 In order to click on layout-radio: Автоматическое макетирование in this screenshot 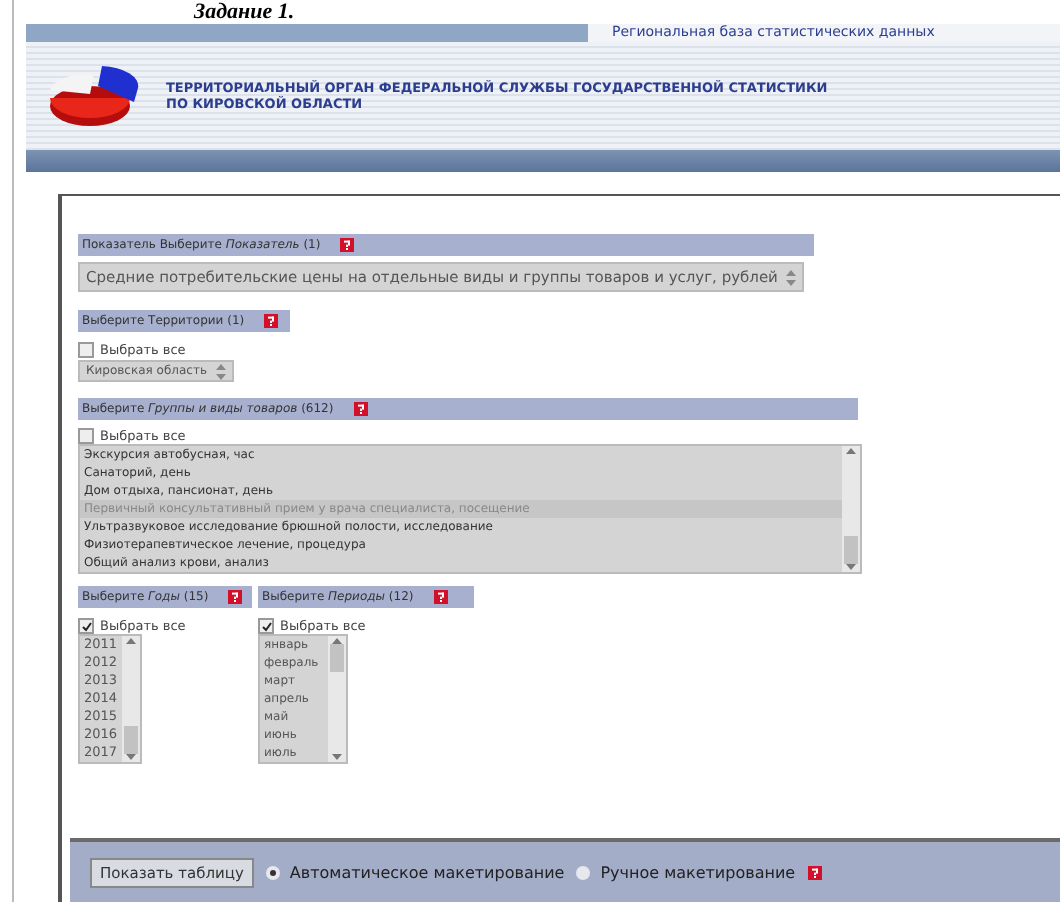, I will do `click(415, 872)`.